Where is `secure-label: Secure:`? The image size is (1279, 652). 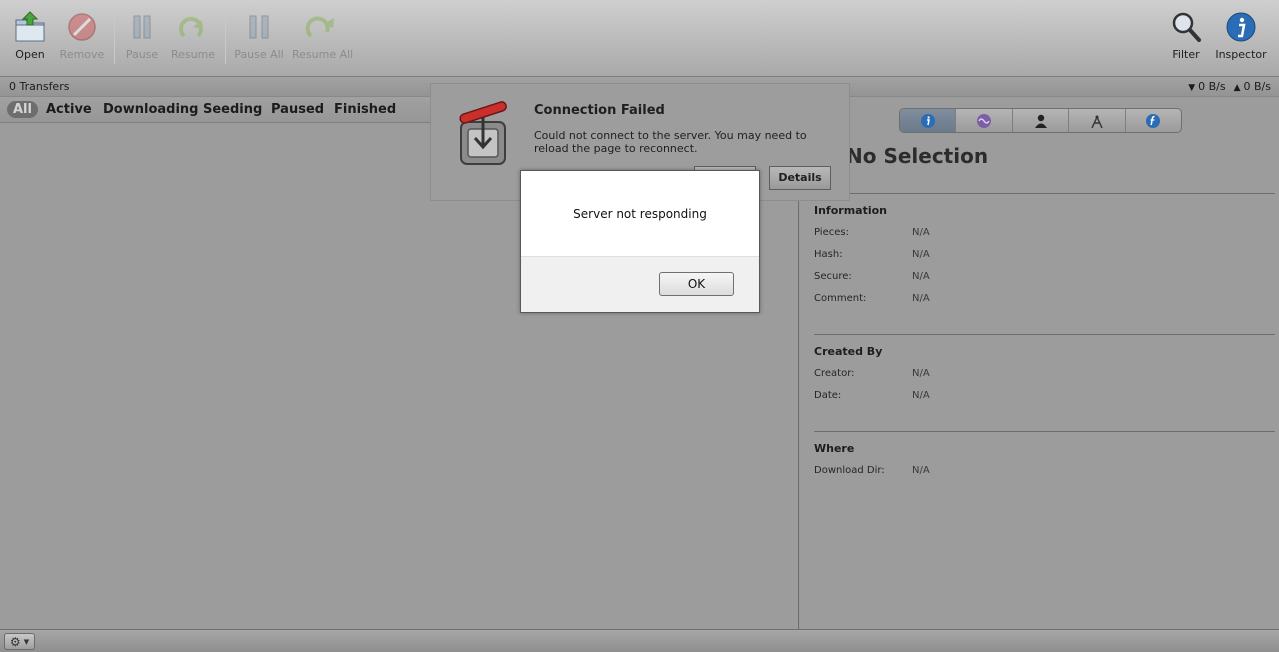
secure-label: Secure: is located at coordinates (833, 276).